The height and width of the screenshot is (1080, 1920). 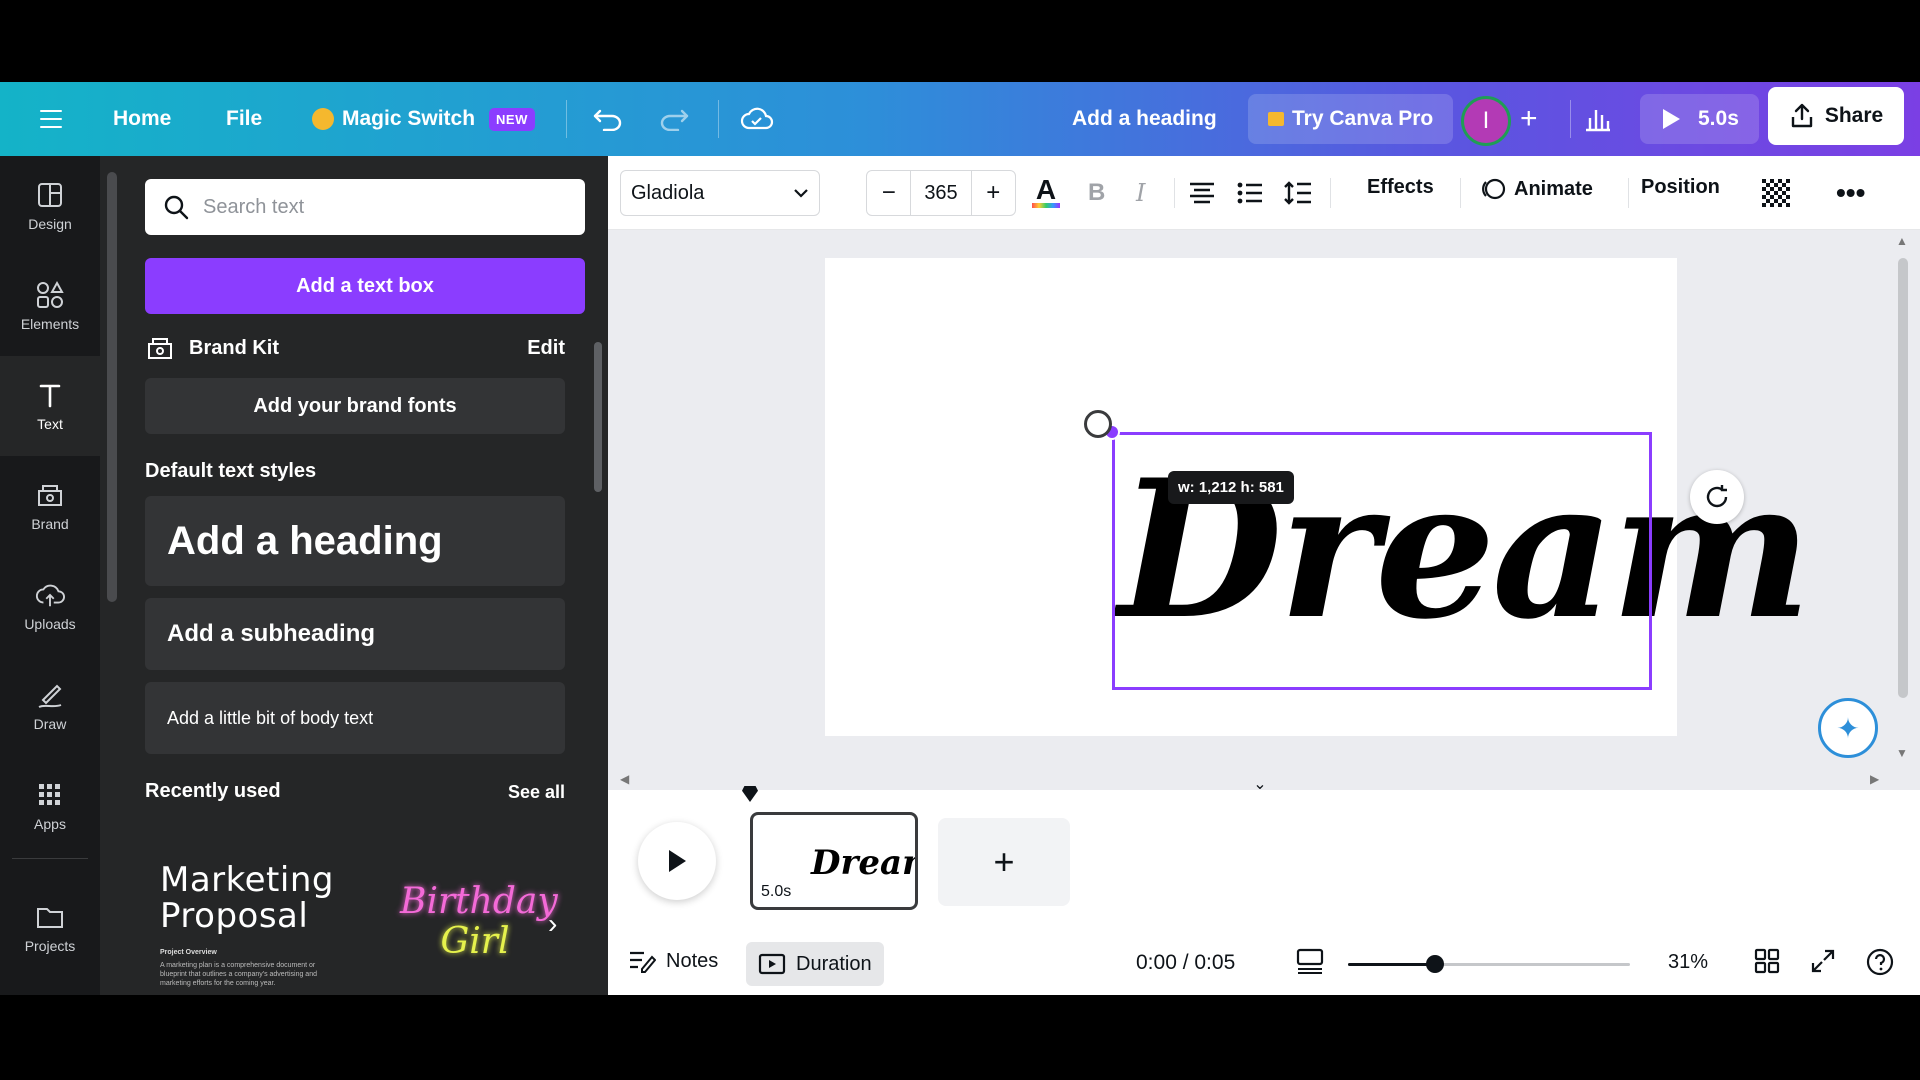 What do you see at coordinates (188, 952) in the screenshot?
I see `marketing-sub-title: Project Overview` at bounding box center [188, 952].